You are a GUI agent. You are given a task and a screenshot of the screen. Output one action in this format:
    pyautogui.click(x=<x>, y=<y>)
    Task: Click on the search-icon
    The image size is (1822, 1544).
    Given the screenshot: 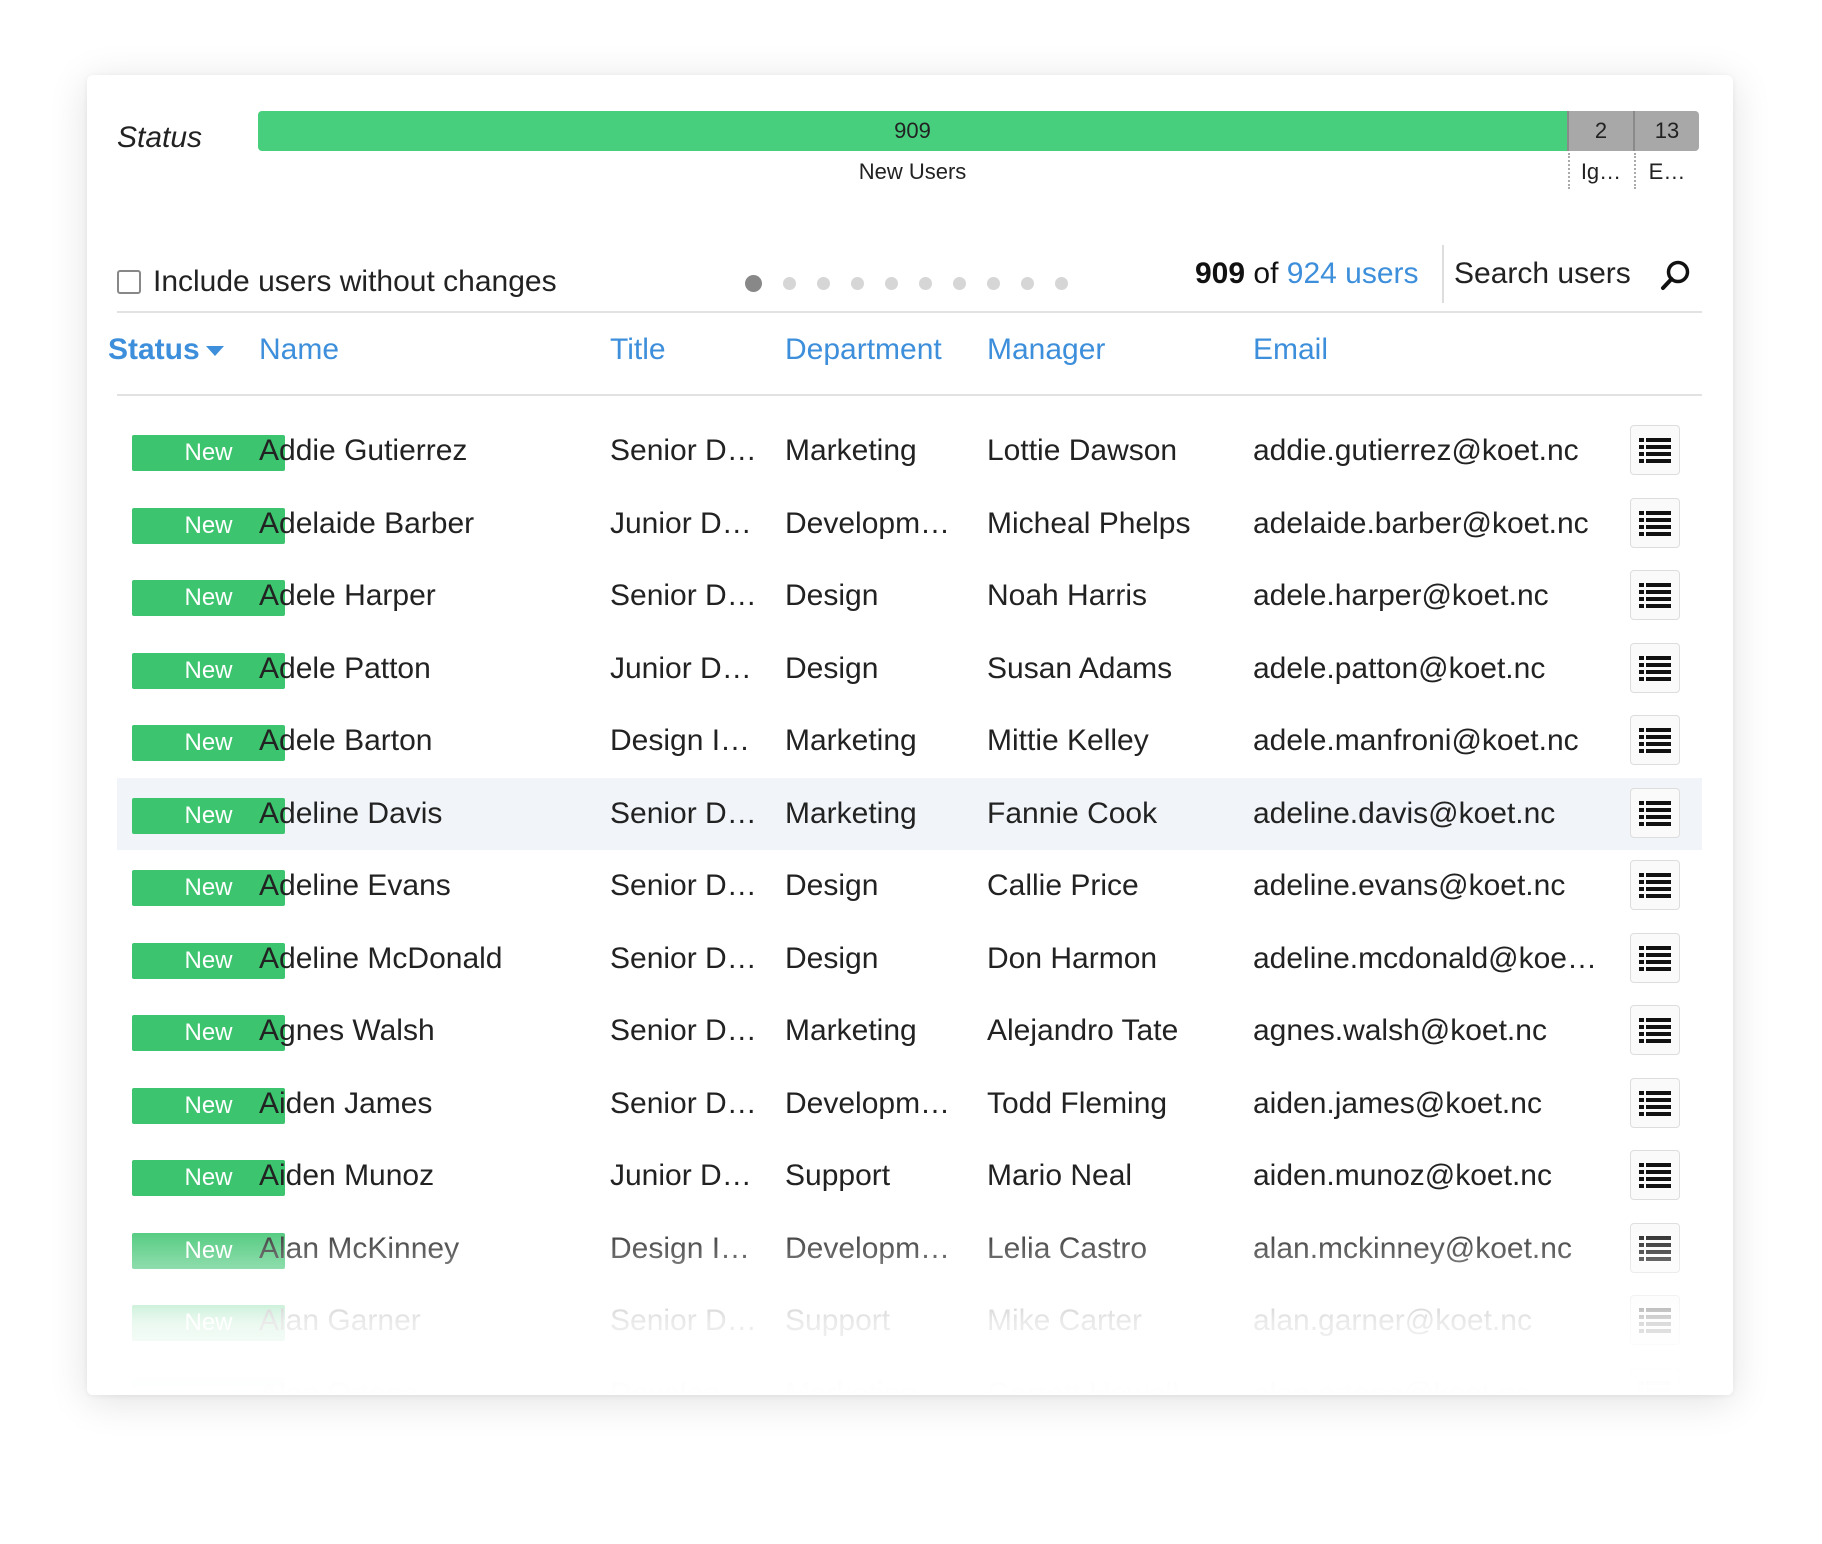 What is the action you would take?
    pyautogui.click(x=1676, y=275)
    